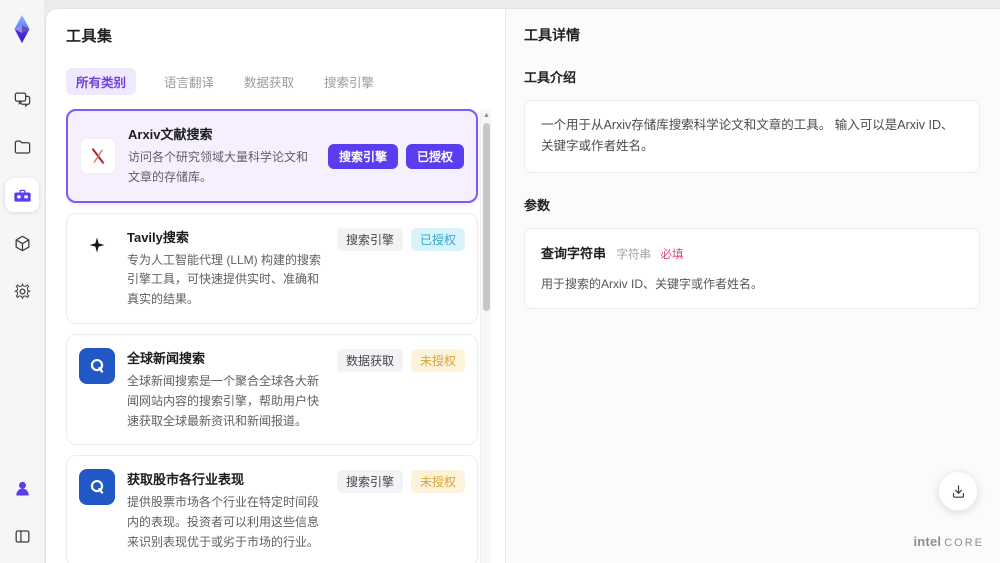 The image size is (1000, 563). Describe the element at coordinates (550, 77) in the screenshot. I see `intro-heading: 工具介绍` at that location.